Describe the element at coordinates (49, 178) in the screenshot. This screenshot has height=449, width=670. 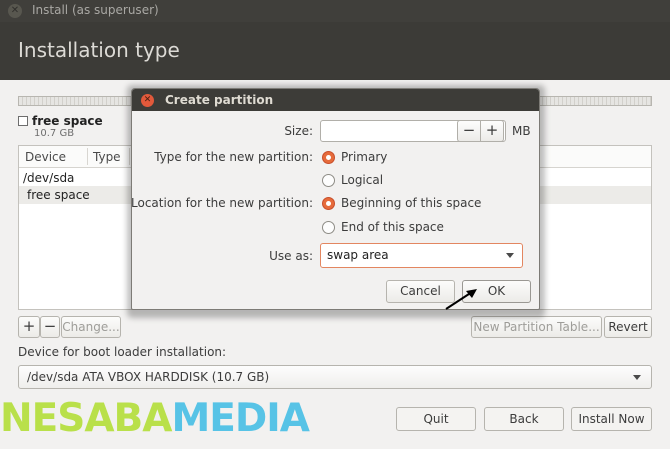
I see `row-device: /dev/sda` at that location.